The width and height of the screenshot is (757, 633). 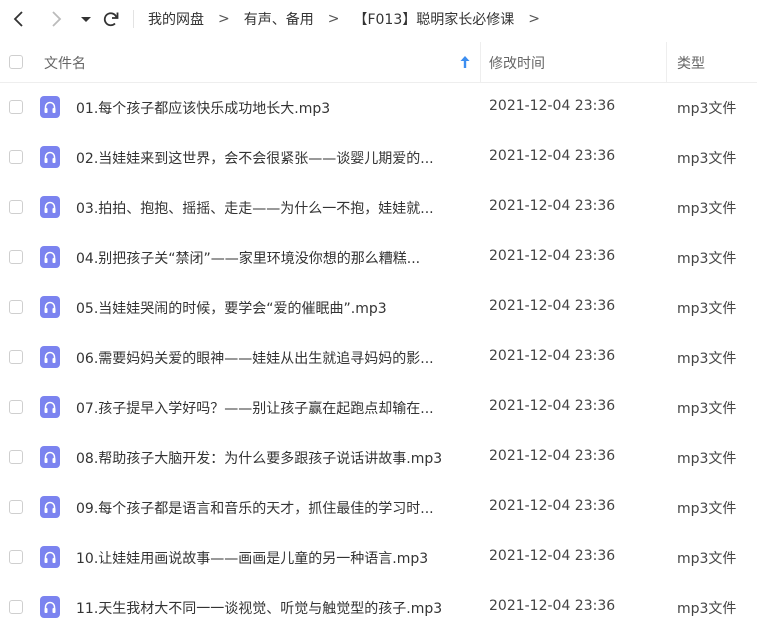 What do you see at coordinates (111, 19) in the screenshot?
I see `refresh-icon` at bounding box center [111, 19].